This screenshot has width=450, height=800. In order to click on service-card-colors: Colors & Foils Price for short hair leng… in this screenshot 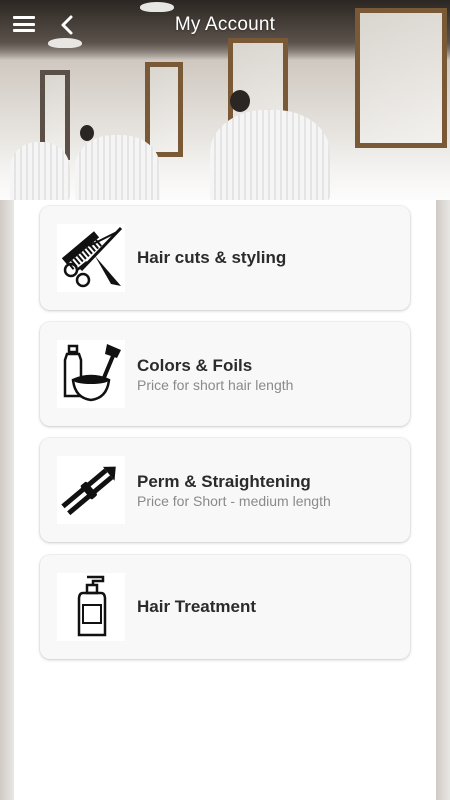, I will do `click(225, 374)`.